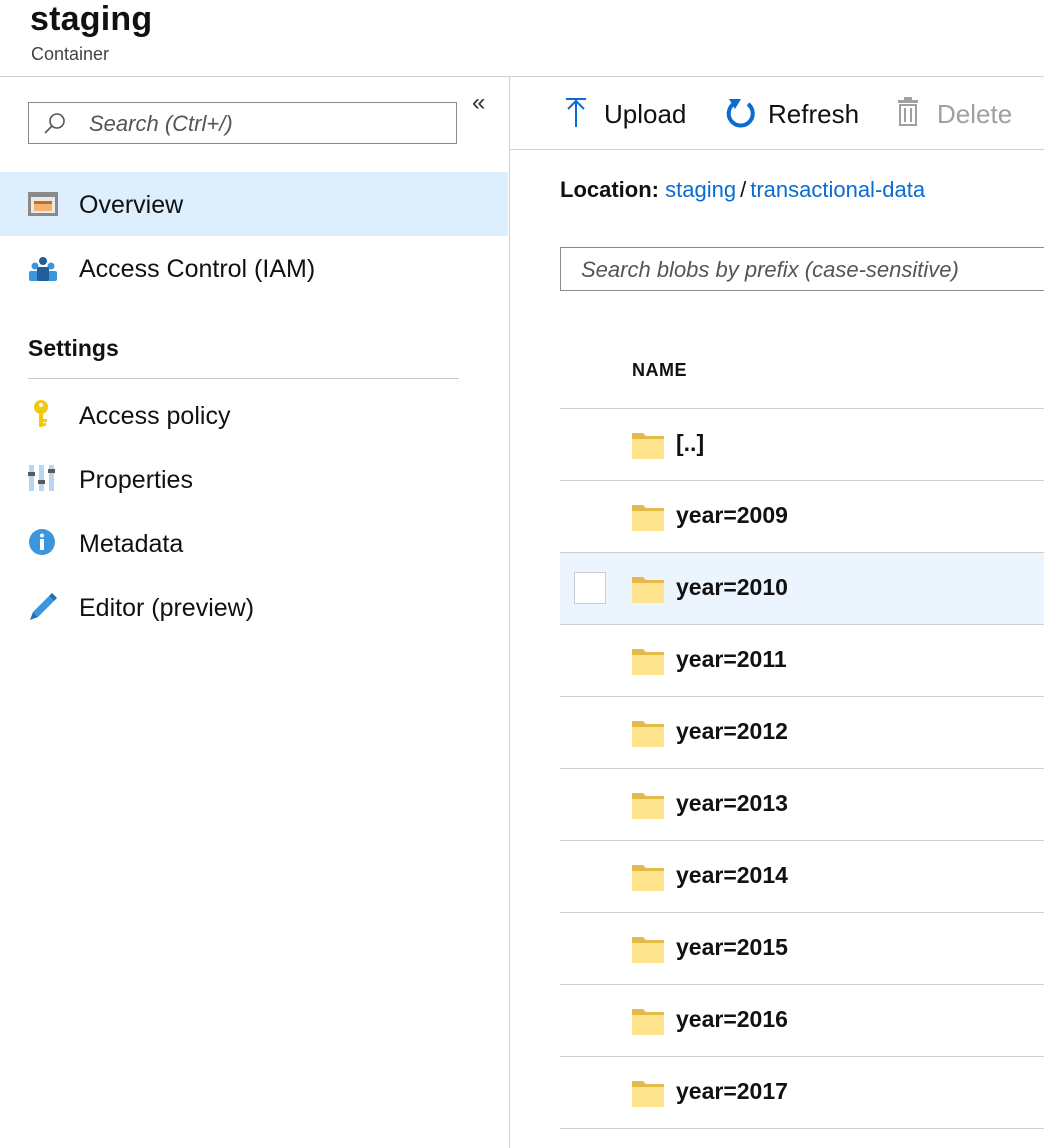  I want to click on sidebar-item-label: Access Control (IAM), so click(197, 269).